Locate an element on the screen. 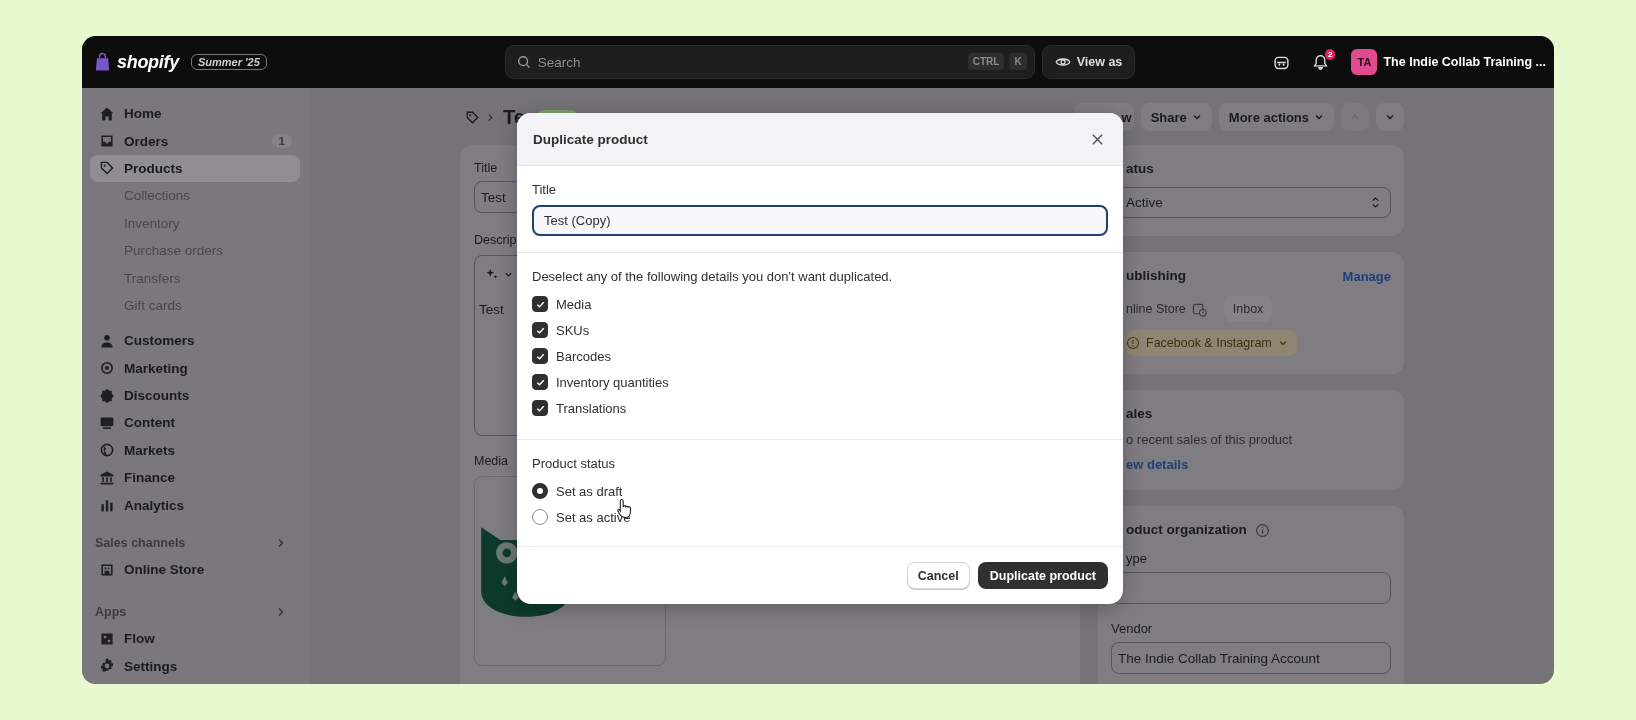  sidebar-item: Products is located at coordinates (195, 168).